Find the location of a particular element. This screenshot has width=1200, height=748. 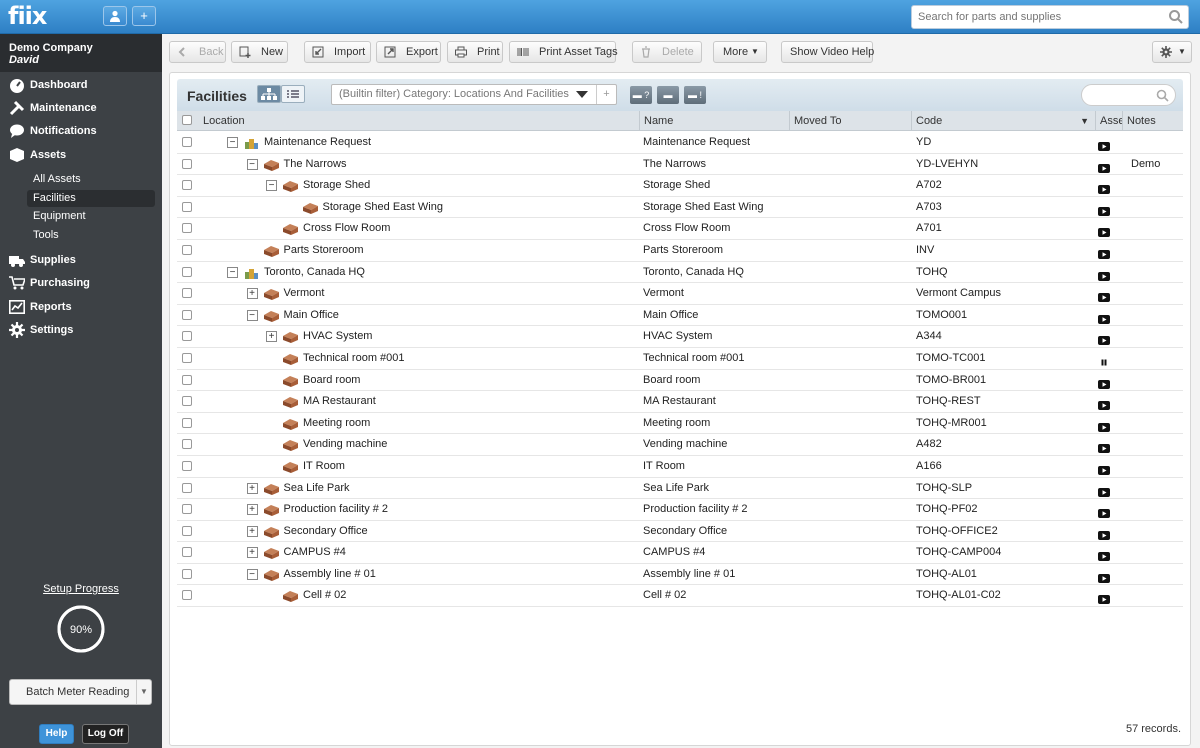

location-cell: Vermont is located at coordinates (304, 293).